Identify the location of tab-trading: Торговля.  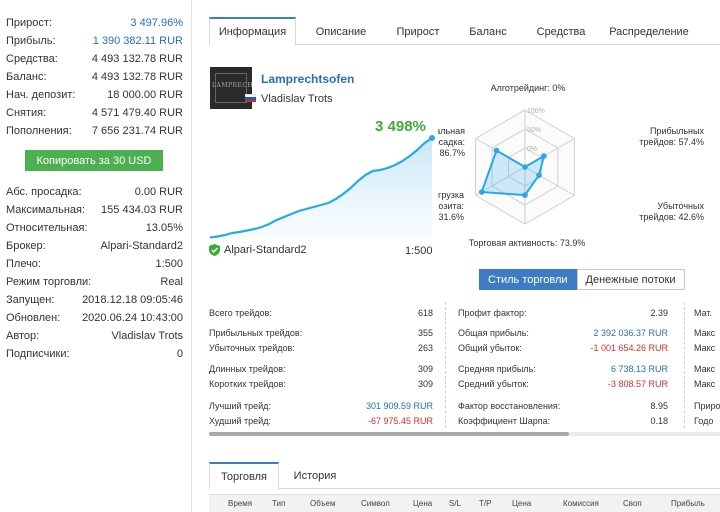
(244, 476).